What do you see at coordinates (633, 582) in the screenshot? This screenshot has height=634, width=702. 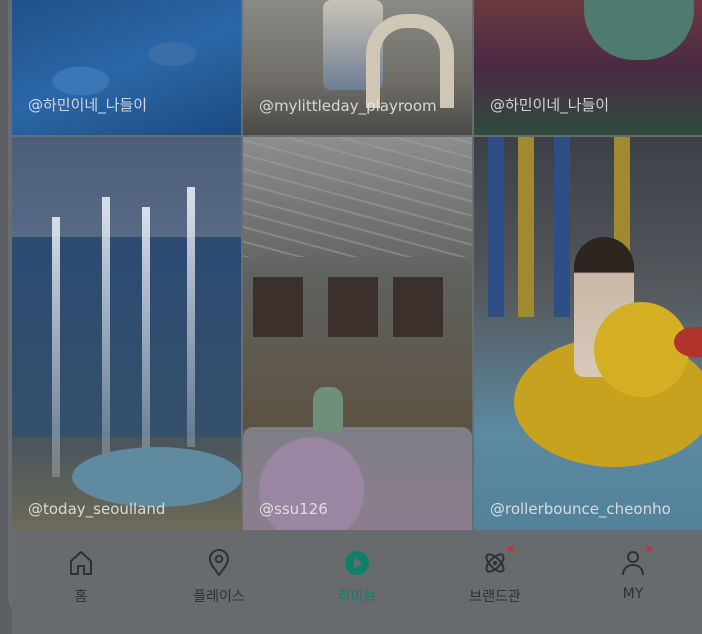 I see `nav-item-my: MY` at bounding box center [633, 582].